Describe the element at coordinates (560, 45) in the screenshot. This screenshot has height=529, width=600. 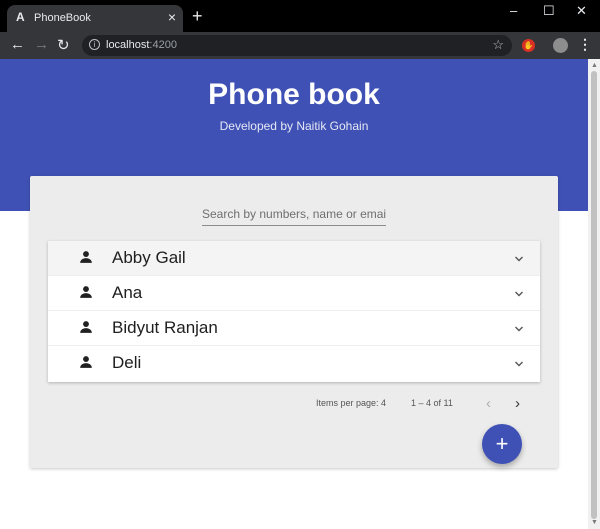
I see `profile-avatar` at that location.